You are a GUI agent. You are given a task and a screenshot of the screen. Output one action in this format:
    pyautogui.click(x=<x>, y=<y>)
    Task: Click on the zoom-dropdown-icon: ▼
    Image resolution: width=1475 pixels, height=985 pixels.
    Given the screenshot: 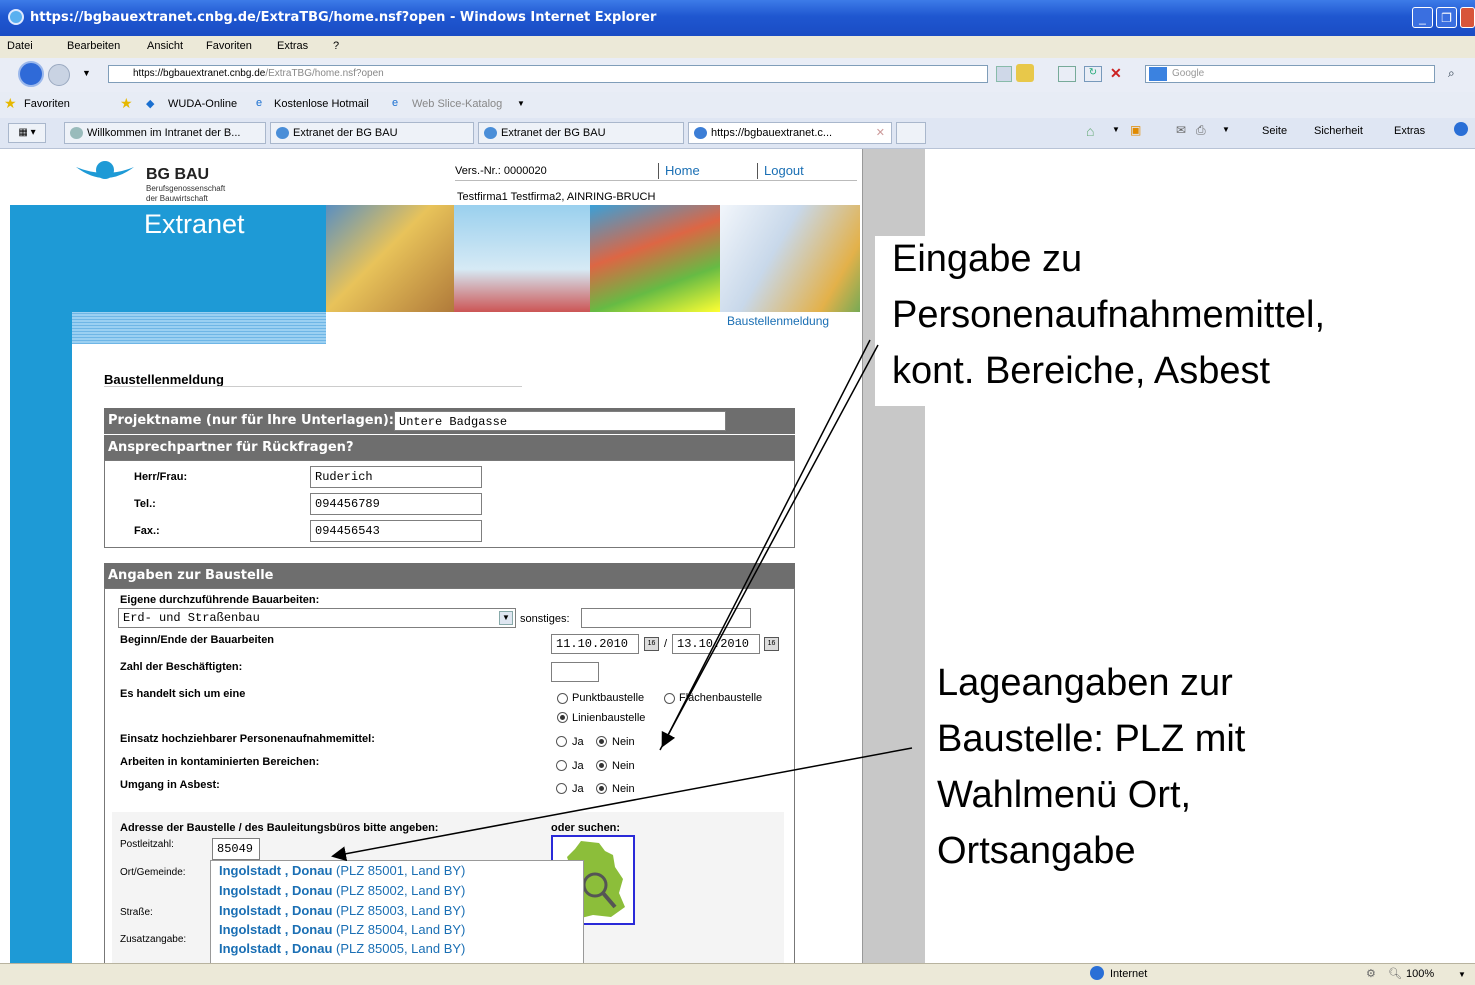 What is the action you would take?
    pyautogui.click(x=1462, y=974)
    